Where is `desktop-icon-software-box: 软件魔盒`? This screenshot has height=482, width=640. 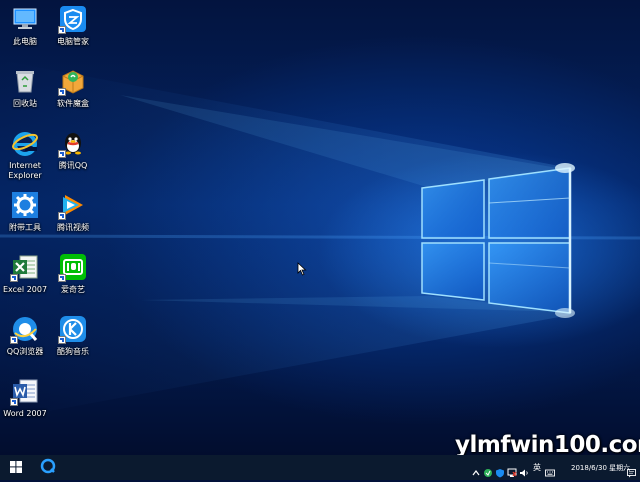 desktop-icon-software-box: 软件魔盒 is located at coordinates (73, 87).